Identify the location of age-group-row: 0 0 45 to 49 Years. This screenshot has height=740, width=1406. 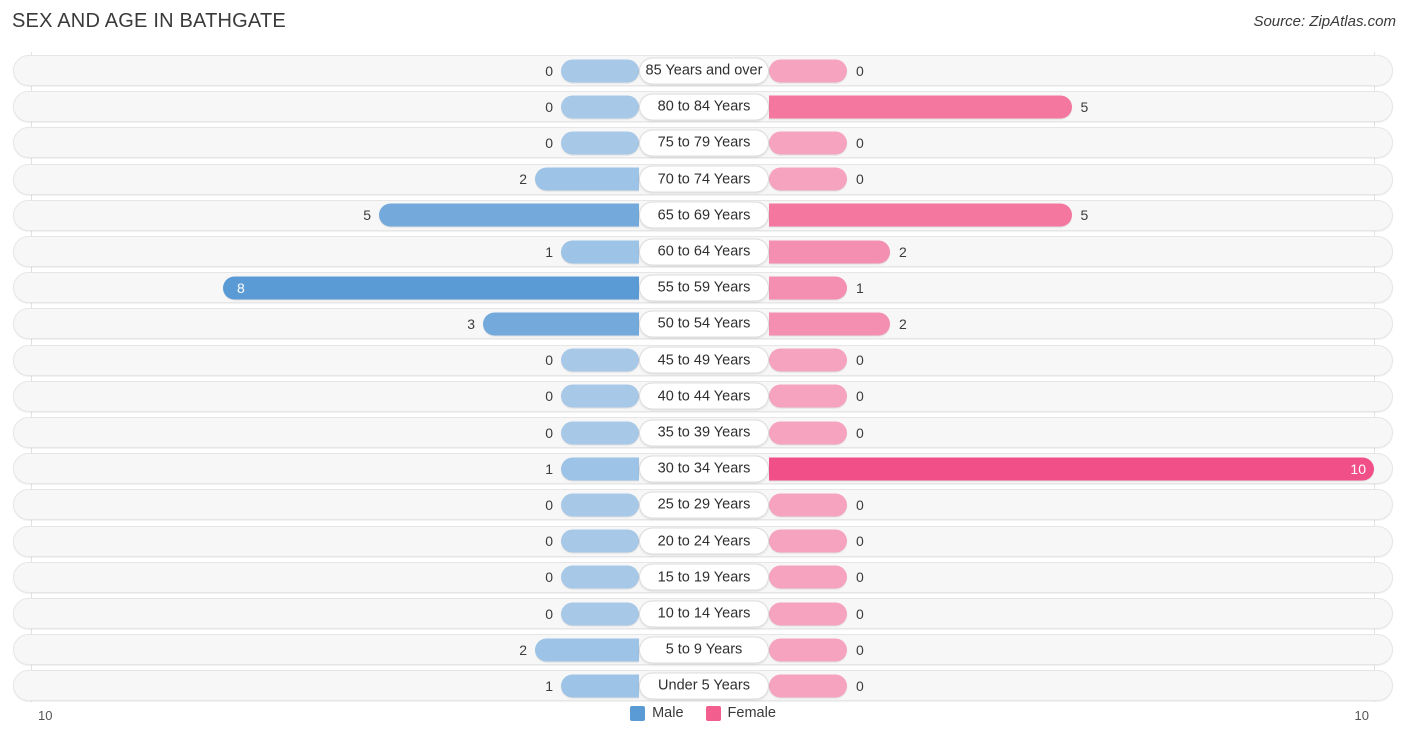
(703, 360).